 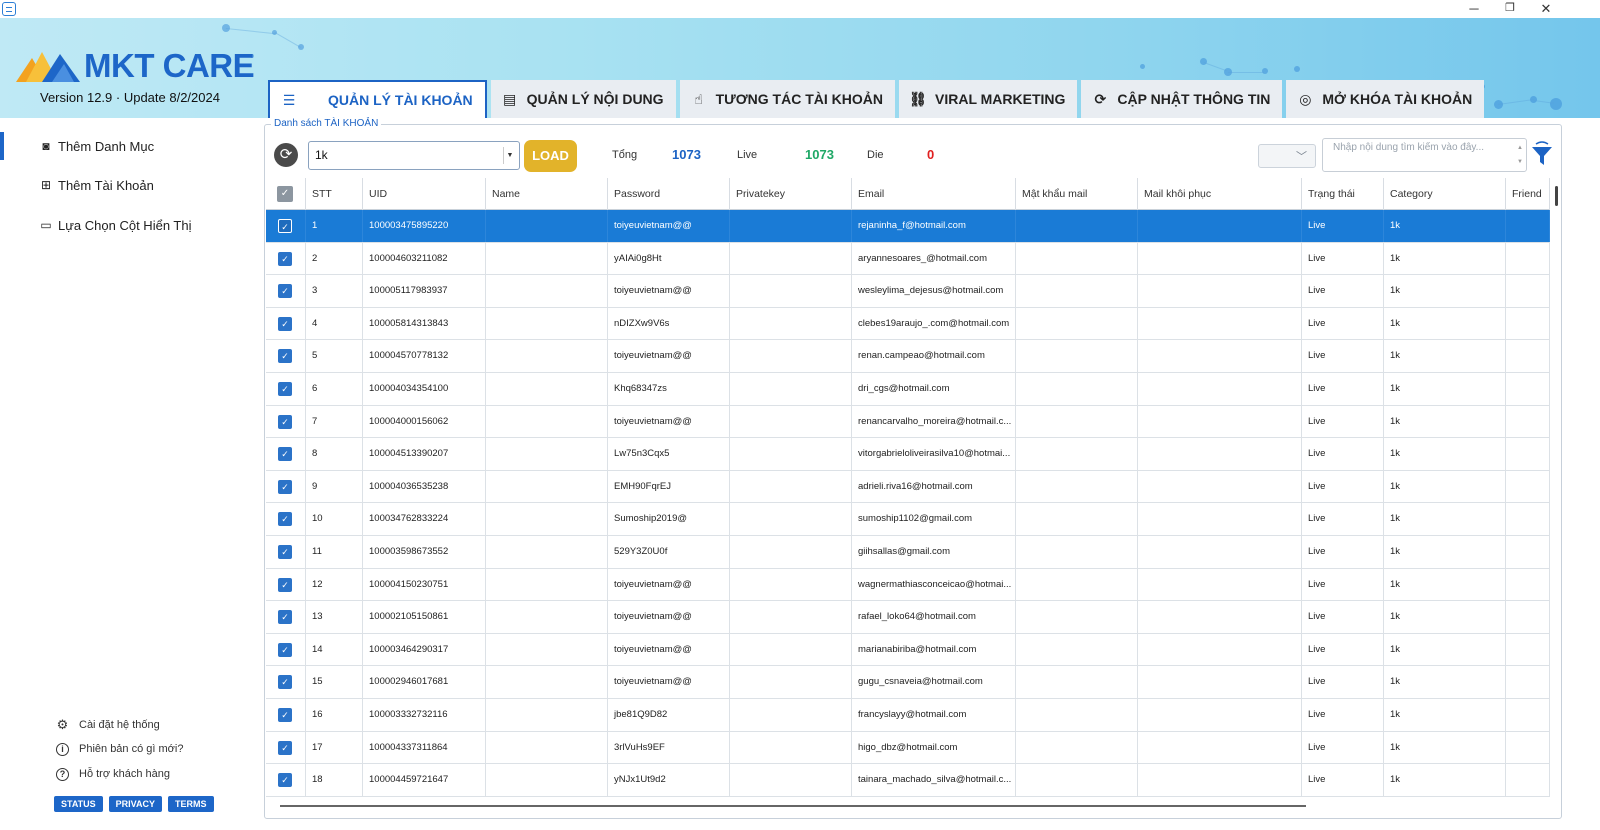 I want to click on vertical-scrollbar, so click(x=1556, y=196).